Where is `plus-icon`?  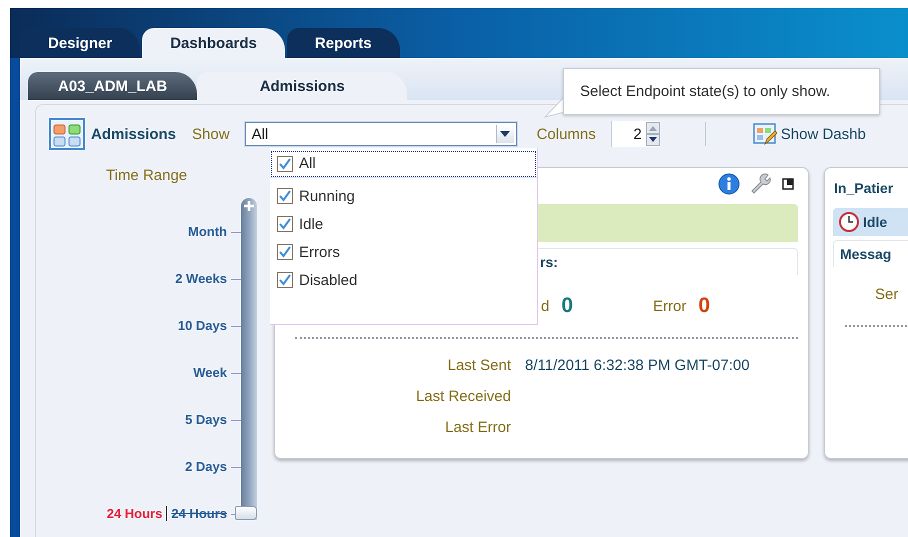 plus-icon is located at coordinates (249, 206).